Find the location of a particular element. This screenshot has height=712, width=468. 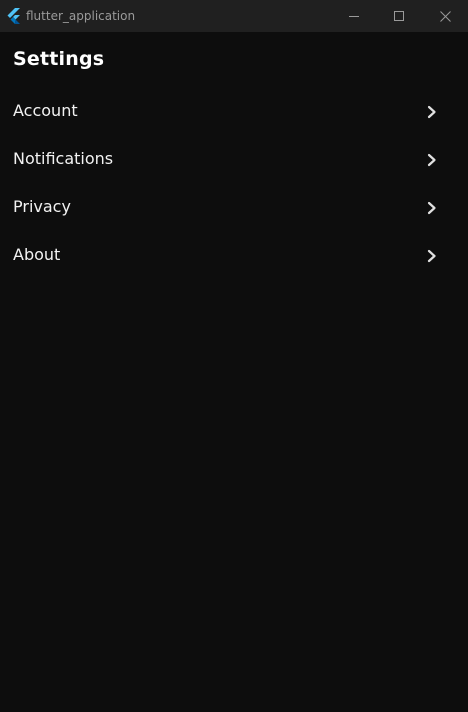

maximize-button is located at coordinates (399, 16).